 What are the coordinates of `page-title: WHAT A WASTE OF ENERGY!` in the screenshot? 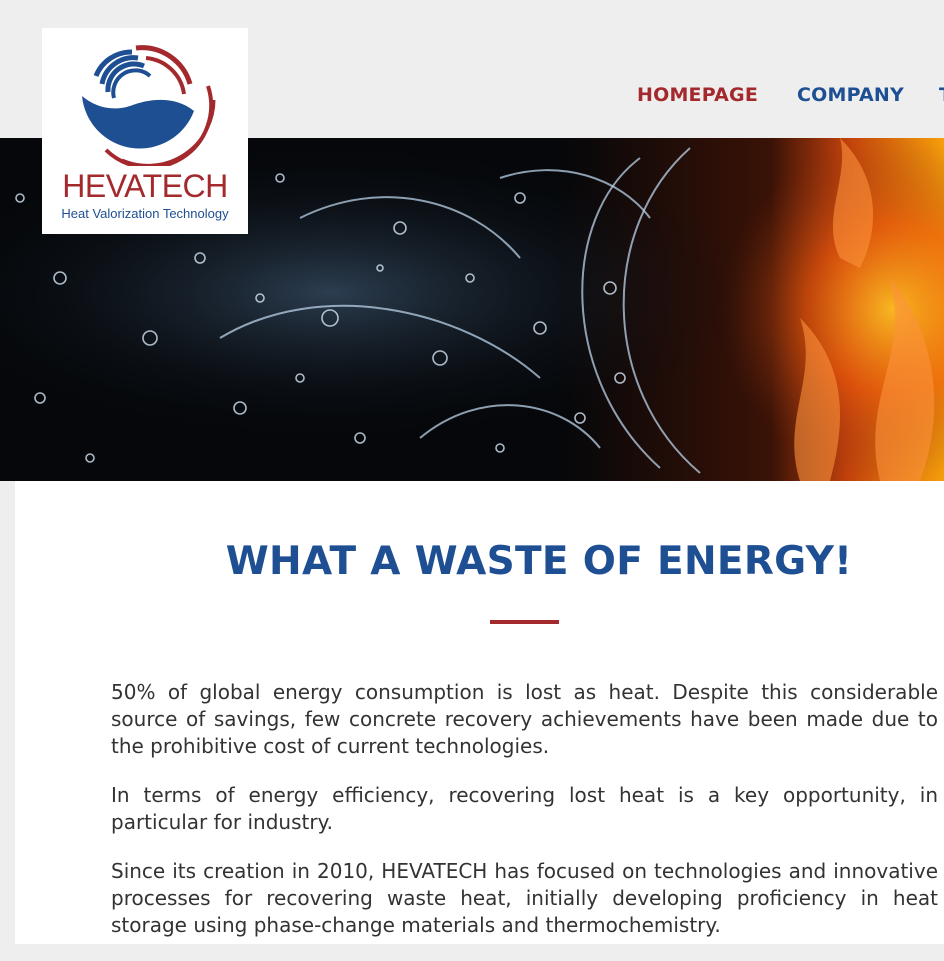 It's located at (539, 561).